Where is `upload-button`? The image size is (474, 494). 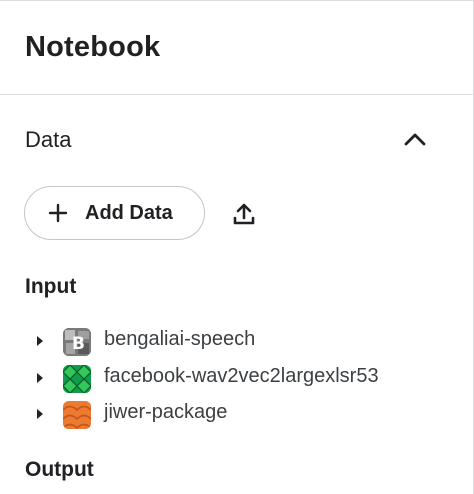
upload-button is located at coordinates (244, 214).